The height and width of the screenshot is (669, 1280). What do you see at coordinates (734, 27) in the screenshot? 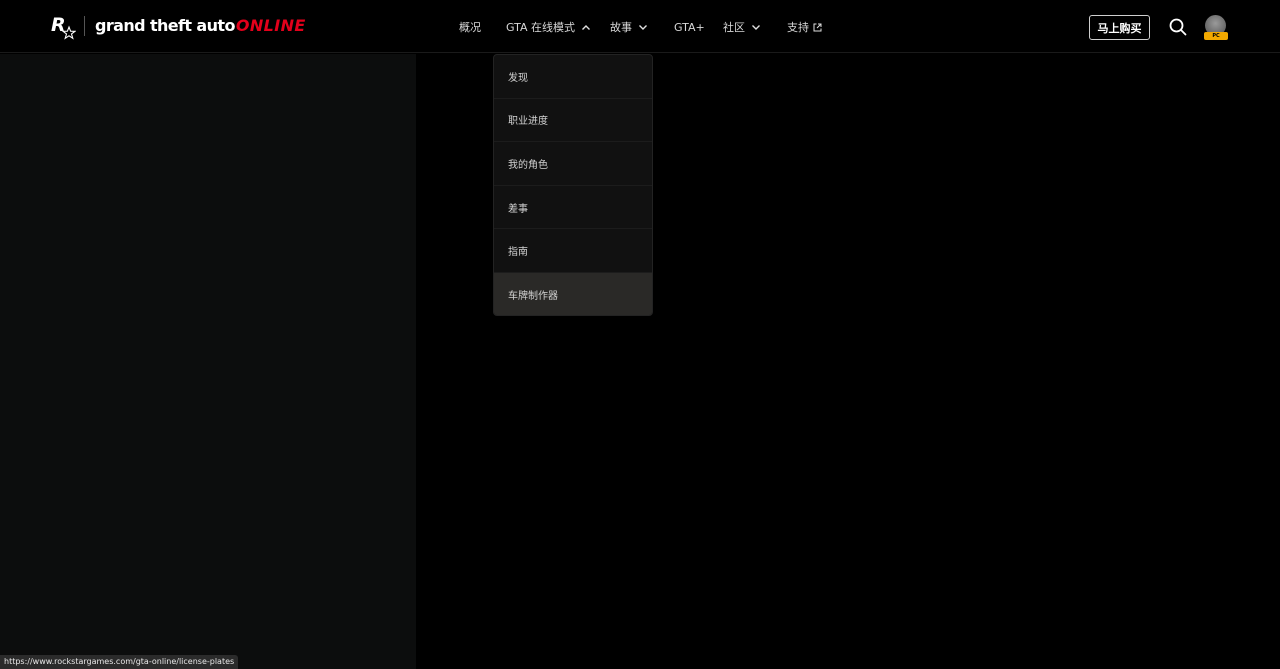
I see `nav-community-label: 社区` at bounding box center [734, 27].